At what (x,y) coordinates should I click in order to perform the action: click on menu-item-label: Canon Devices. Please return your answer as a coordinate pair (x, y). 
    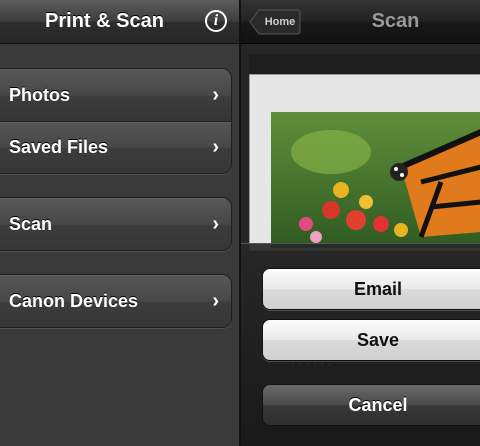
    Looking at the image, I should click on (74, 301).